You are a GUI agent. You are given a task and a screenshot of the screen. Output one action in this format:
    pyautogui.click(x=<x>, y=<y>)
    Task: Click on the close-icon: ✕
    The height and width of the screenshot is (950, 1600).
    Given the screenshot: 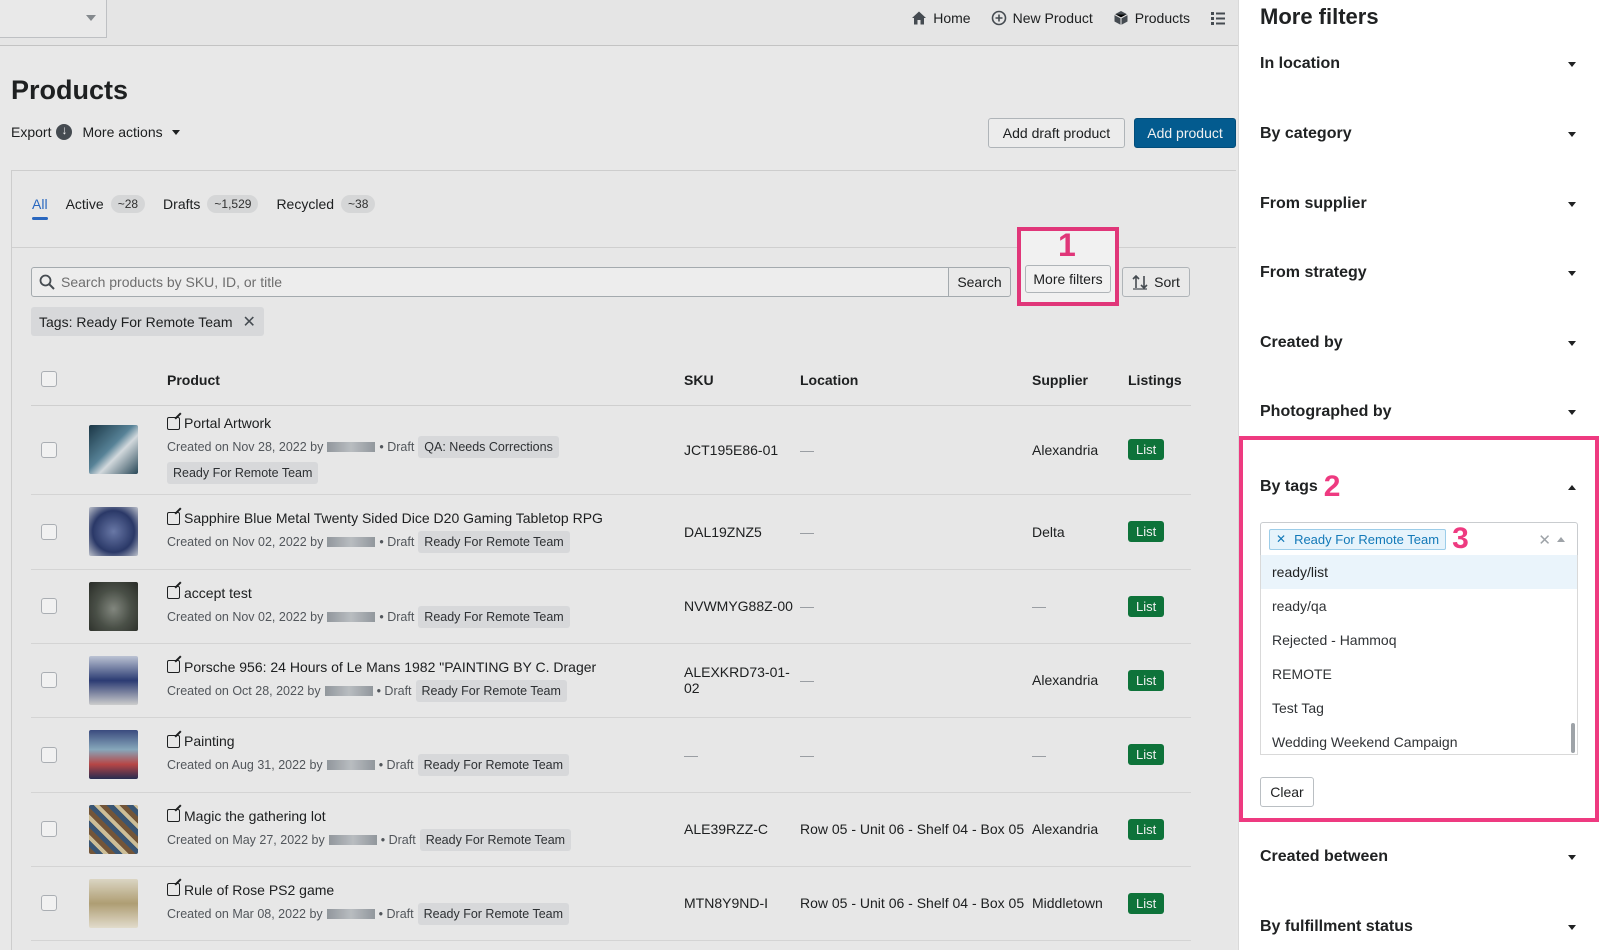 What is the action you would take?
    pyautogui.click(x=249, y=322)
    